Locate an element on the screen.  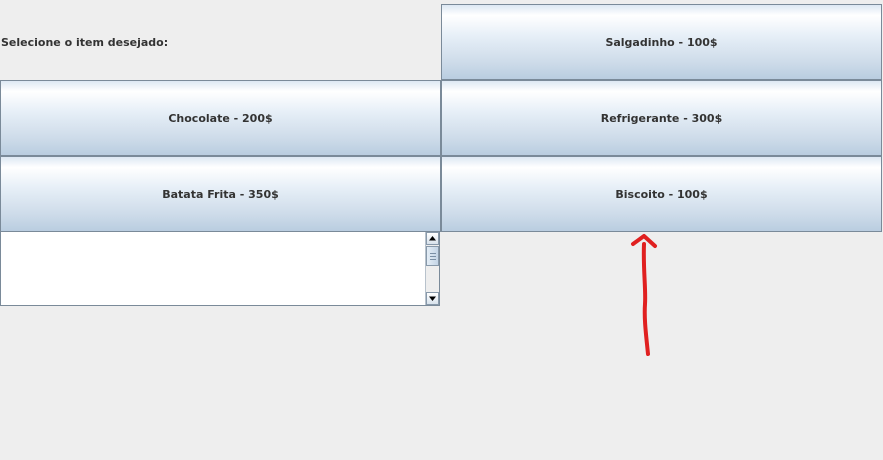
output-text-area is located at coordinates (220, 269).